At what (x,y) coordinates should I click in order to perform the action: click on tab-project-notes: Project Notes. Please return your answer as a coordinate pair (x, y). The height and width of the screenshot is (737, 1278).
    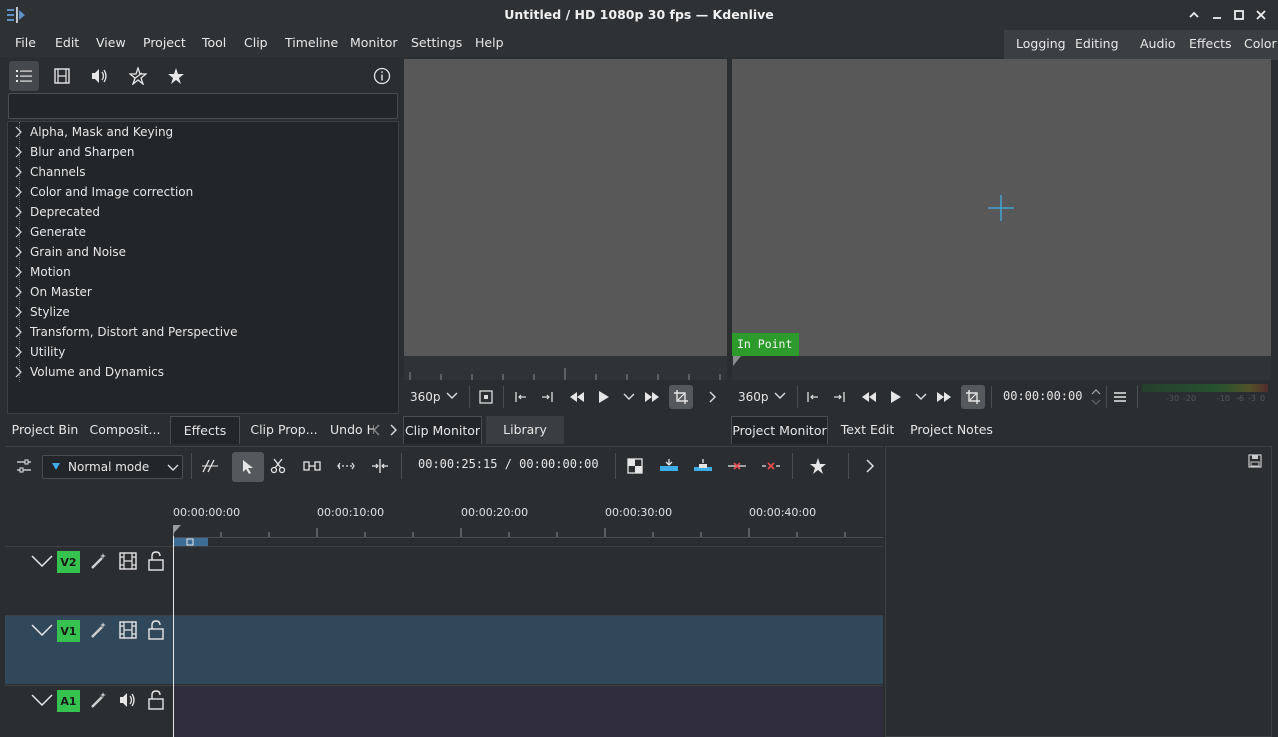
    Looking at the image, I should click on (951, 430).